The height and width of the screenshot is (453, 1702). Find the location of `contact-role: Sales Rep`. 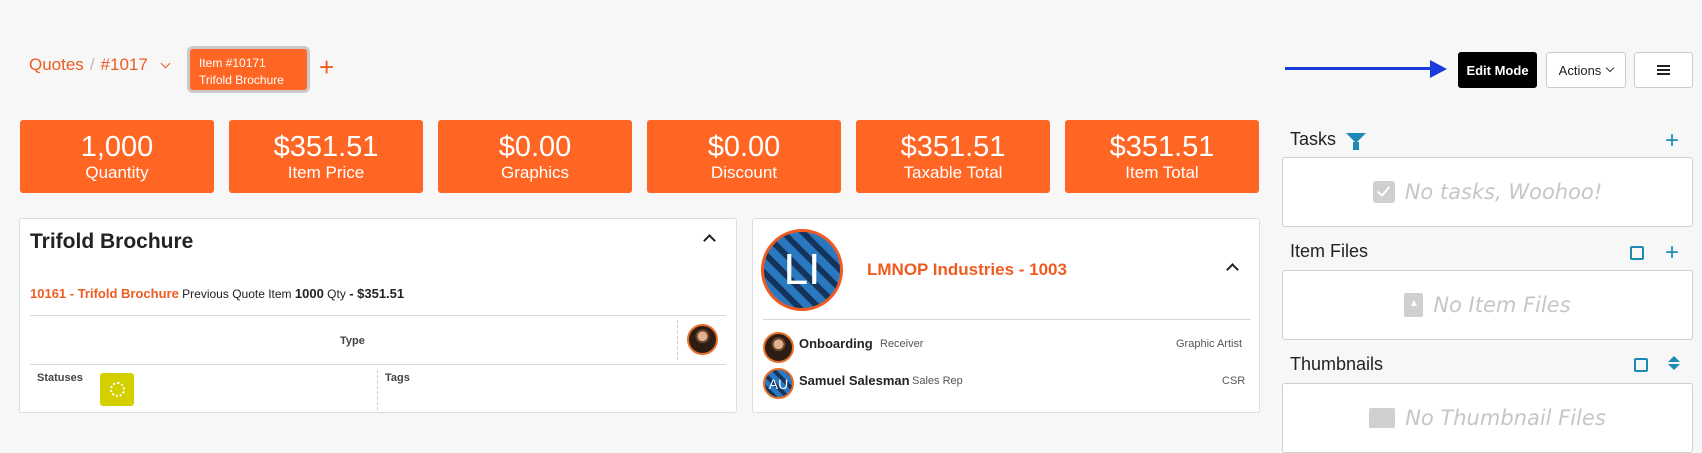

contact-role: Sales Rep is located at coordinates (937, 381).